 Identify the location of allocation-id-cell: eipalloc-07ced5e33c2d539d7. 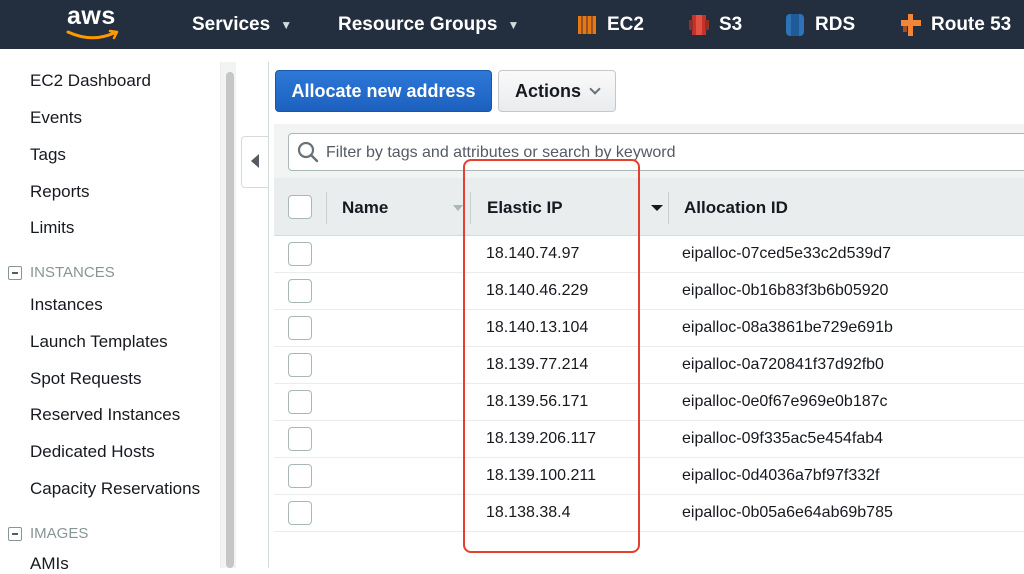
(787, 253).